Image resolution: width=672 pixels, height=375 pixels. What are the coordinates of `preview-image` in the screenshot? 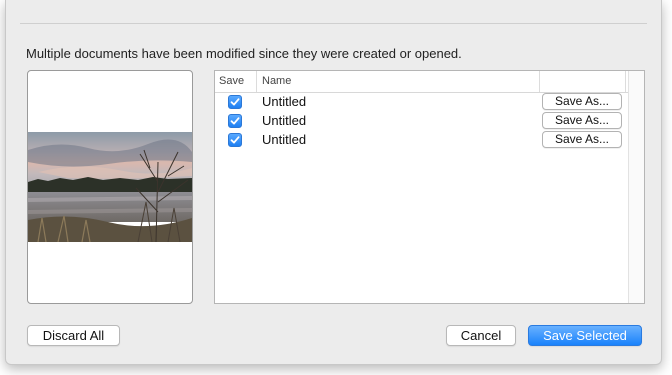 It's located at (110, 187).